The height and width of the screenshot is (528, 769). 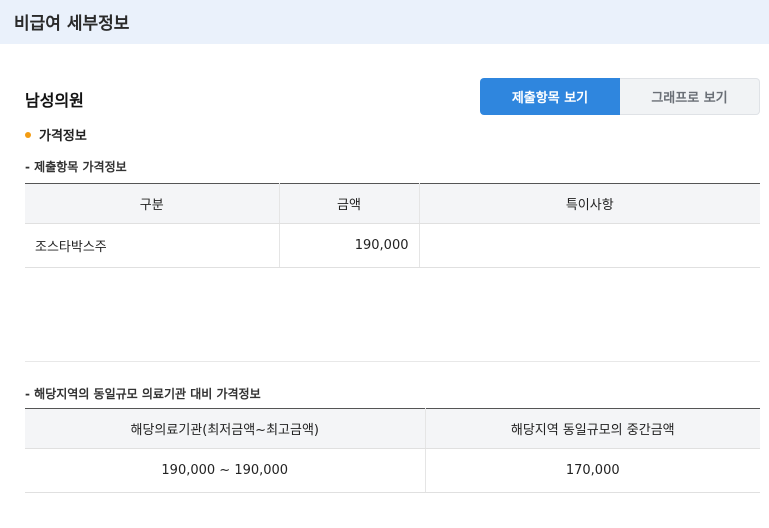 I want to click on column-header-amount: 금액, so click(x=349, y=203).